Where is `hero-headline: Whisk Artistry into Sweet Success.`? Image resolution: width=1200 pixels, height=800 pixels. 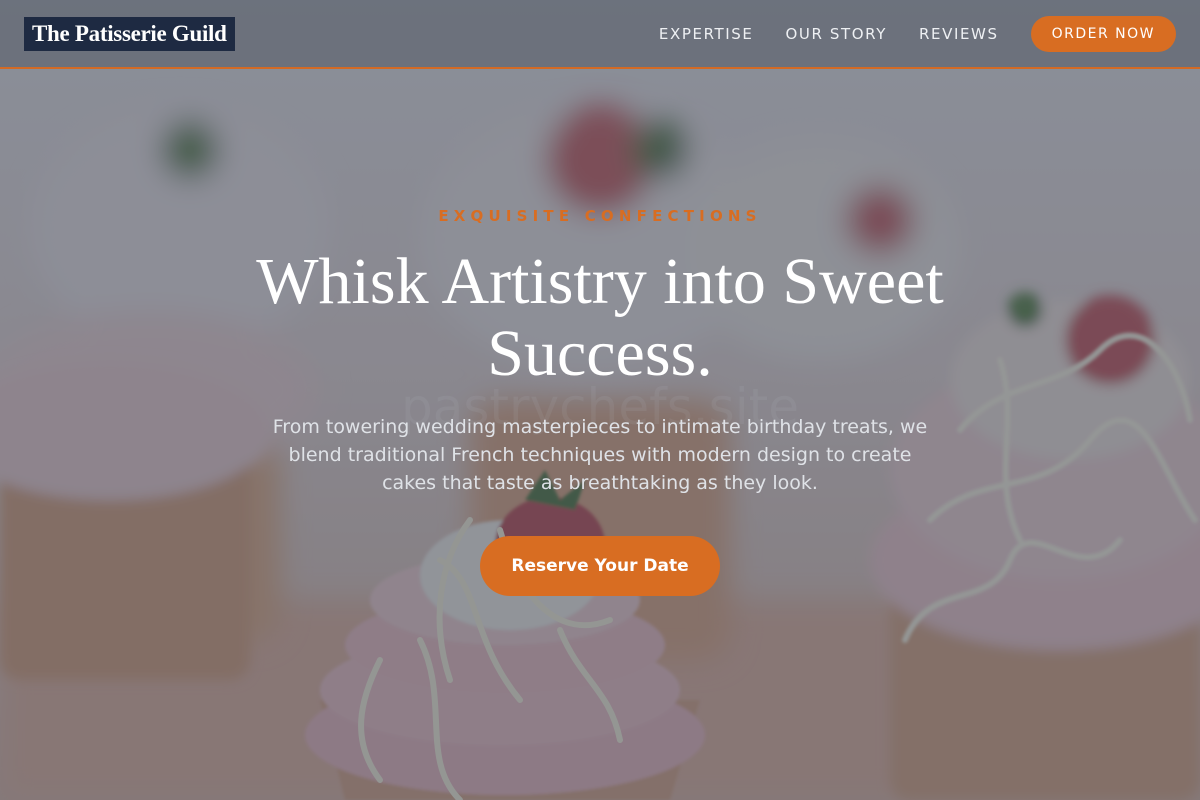 hero-headline: Whisk Artistry into Sweet Success. is located at coordinates (600, 318).